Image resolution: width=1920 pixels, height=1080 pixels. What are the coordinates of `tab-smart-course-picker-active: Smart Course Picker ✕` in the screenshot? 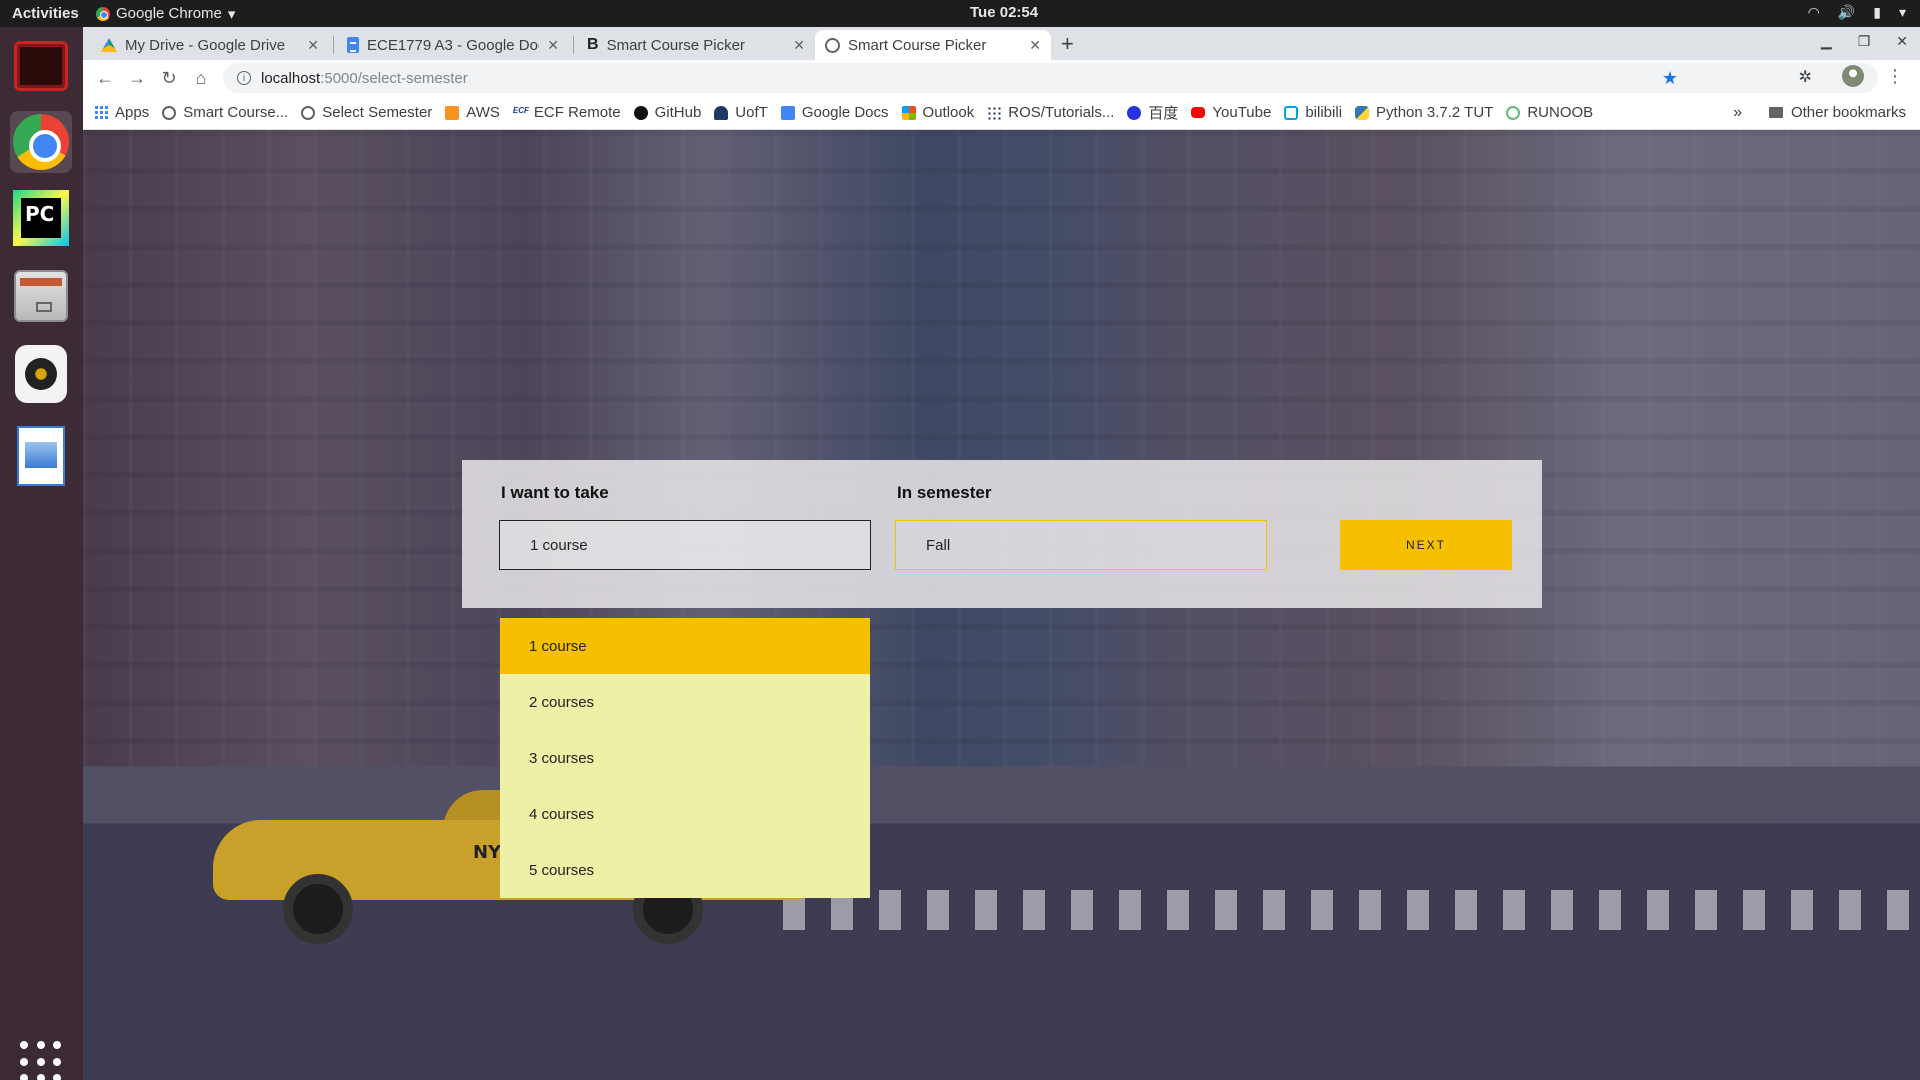 It's located at (933, 45).